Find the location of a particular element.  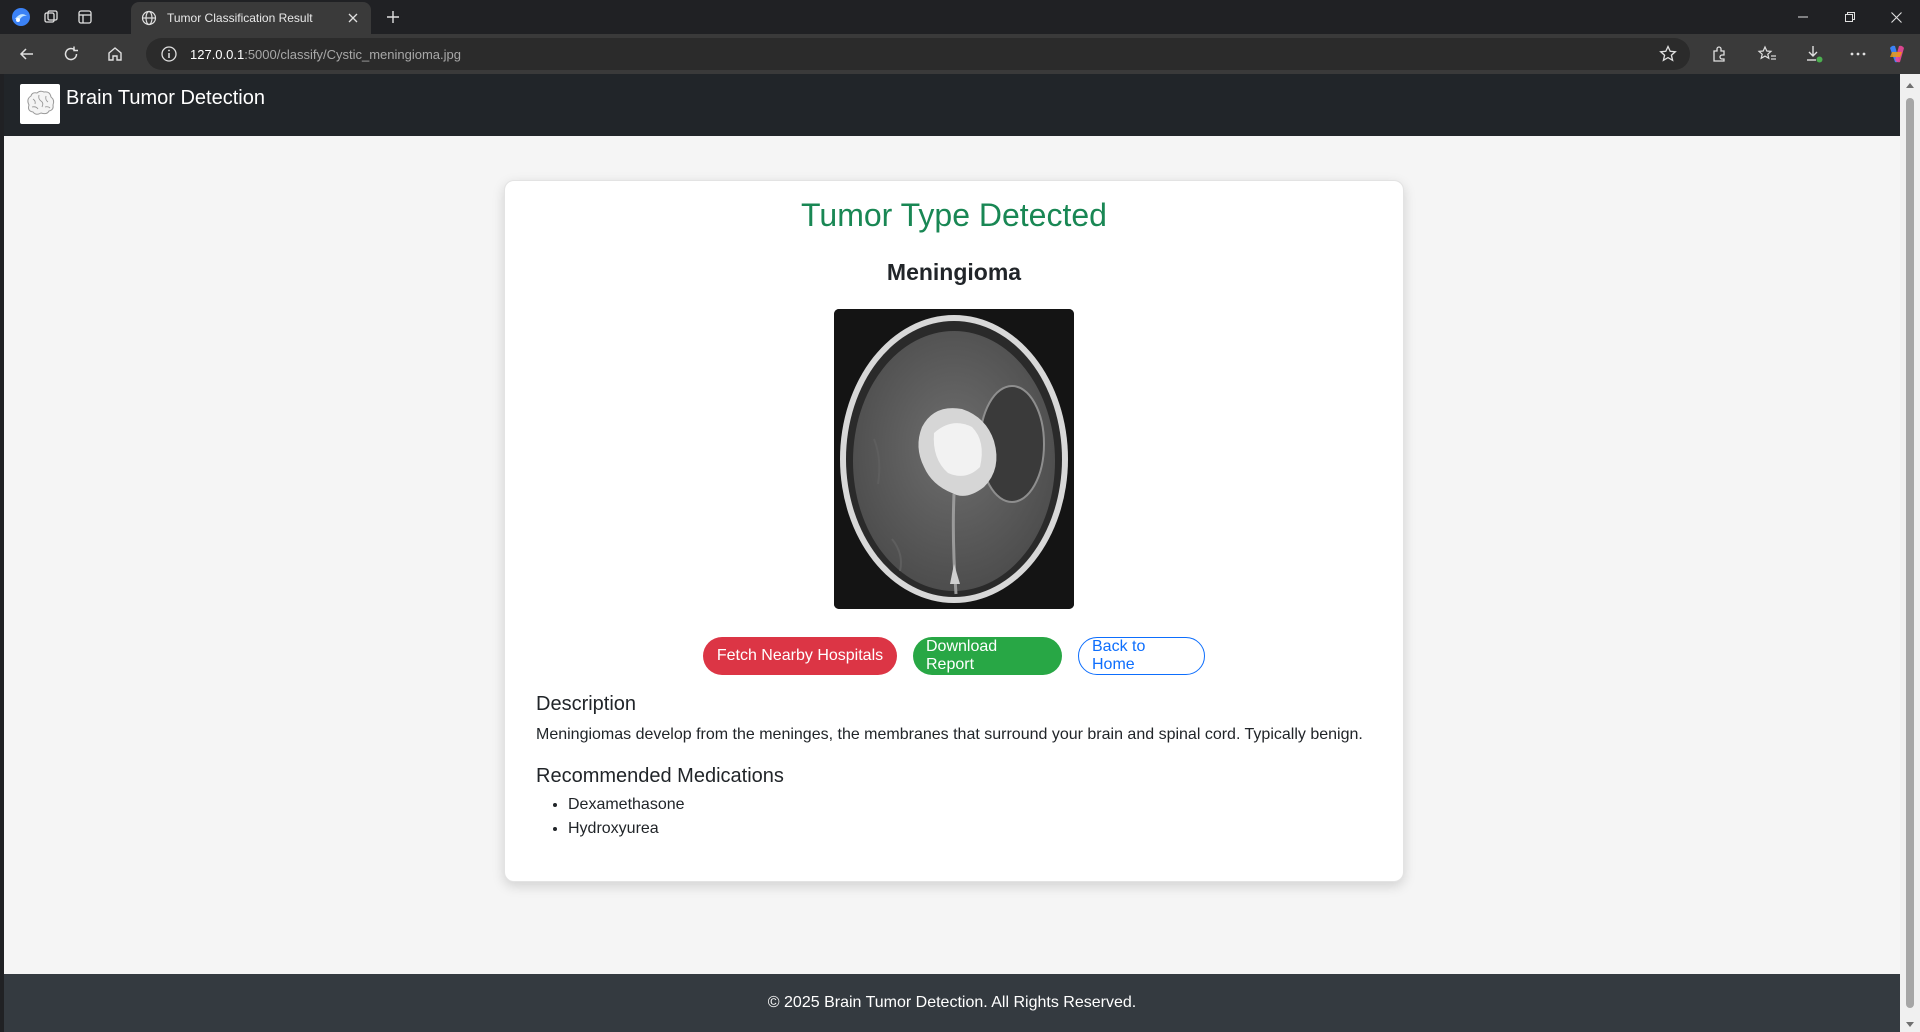

site-brand: Brain Tumor Detection is located at coordinates (165, 98).